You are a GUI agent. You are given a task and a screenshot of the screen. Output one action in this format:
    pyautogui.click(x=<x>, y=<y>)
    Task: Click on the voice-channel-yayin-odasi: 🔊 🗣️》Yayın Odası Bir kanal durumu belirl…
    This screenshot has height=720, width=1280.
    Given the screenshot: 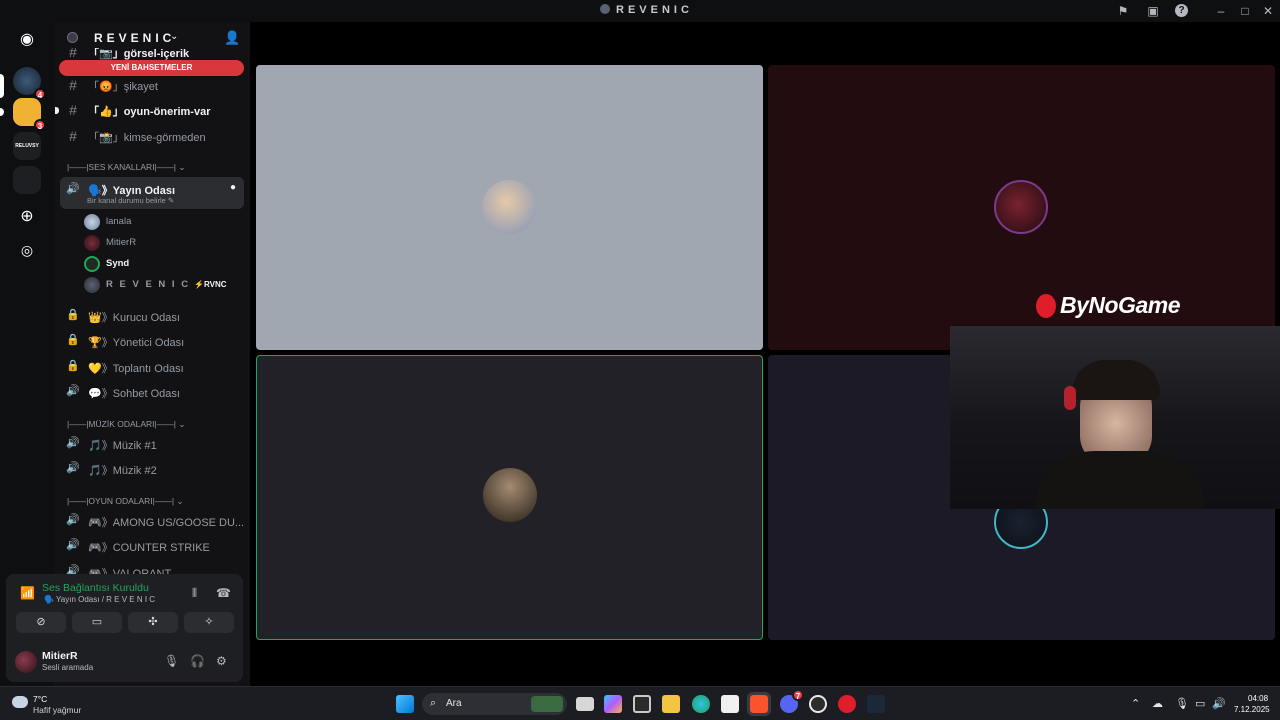 What is the action you would take?
    pyautogui.click(x=152, y=193)
    